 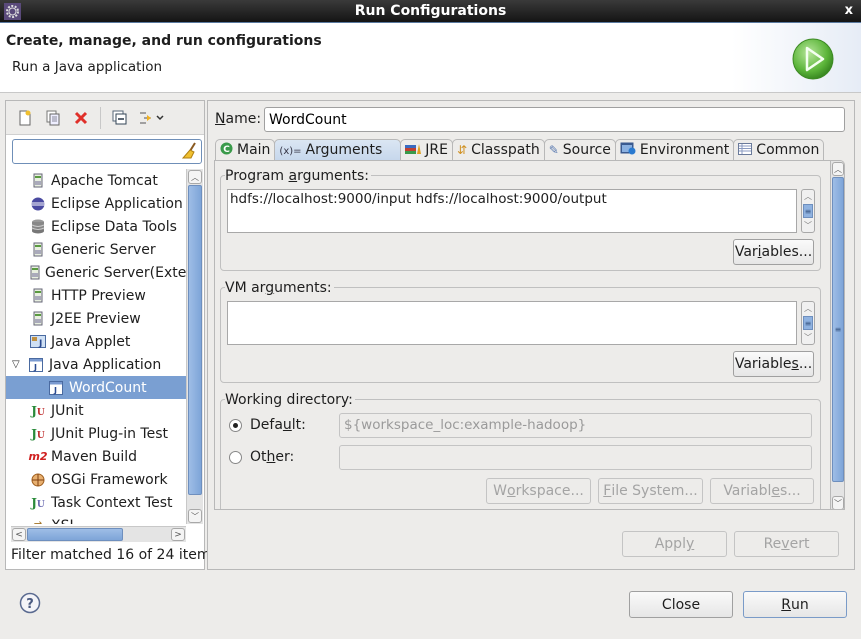 What do you see at coordinates (96, 410) in the screenshot?
I see `tree-item: JU JUnit` at bounding box center [96, 410].